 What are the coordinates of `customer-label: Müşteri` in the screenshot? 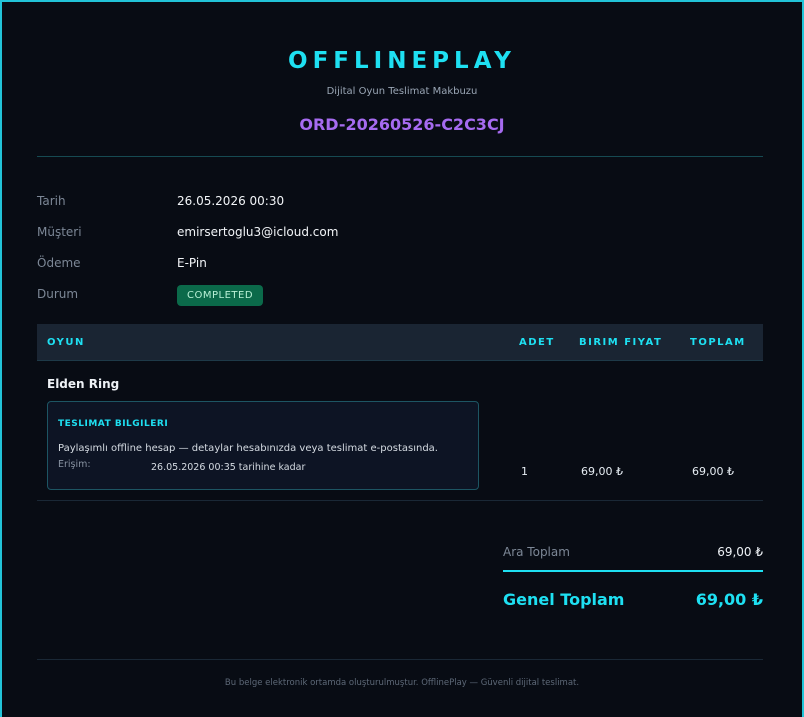 It's located at (59, 232).